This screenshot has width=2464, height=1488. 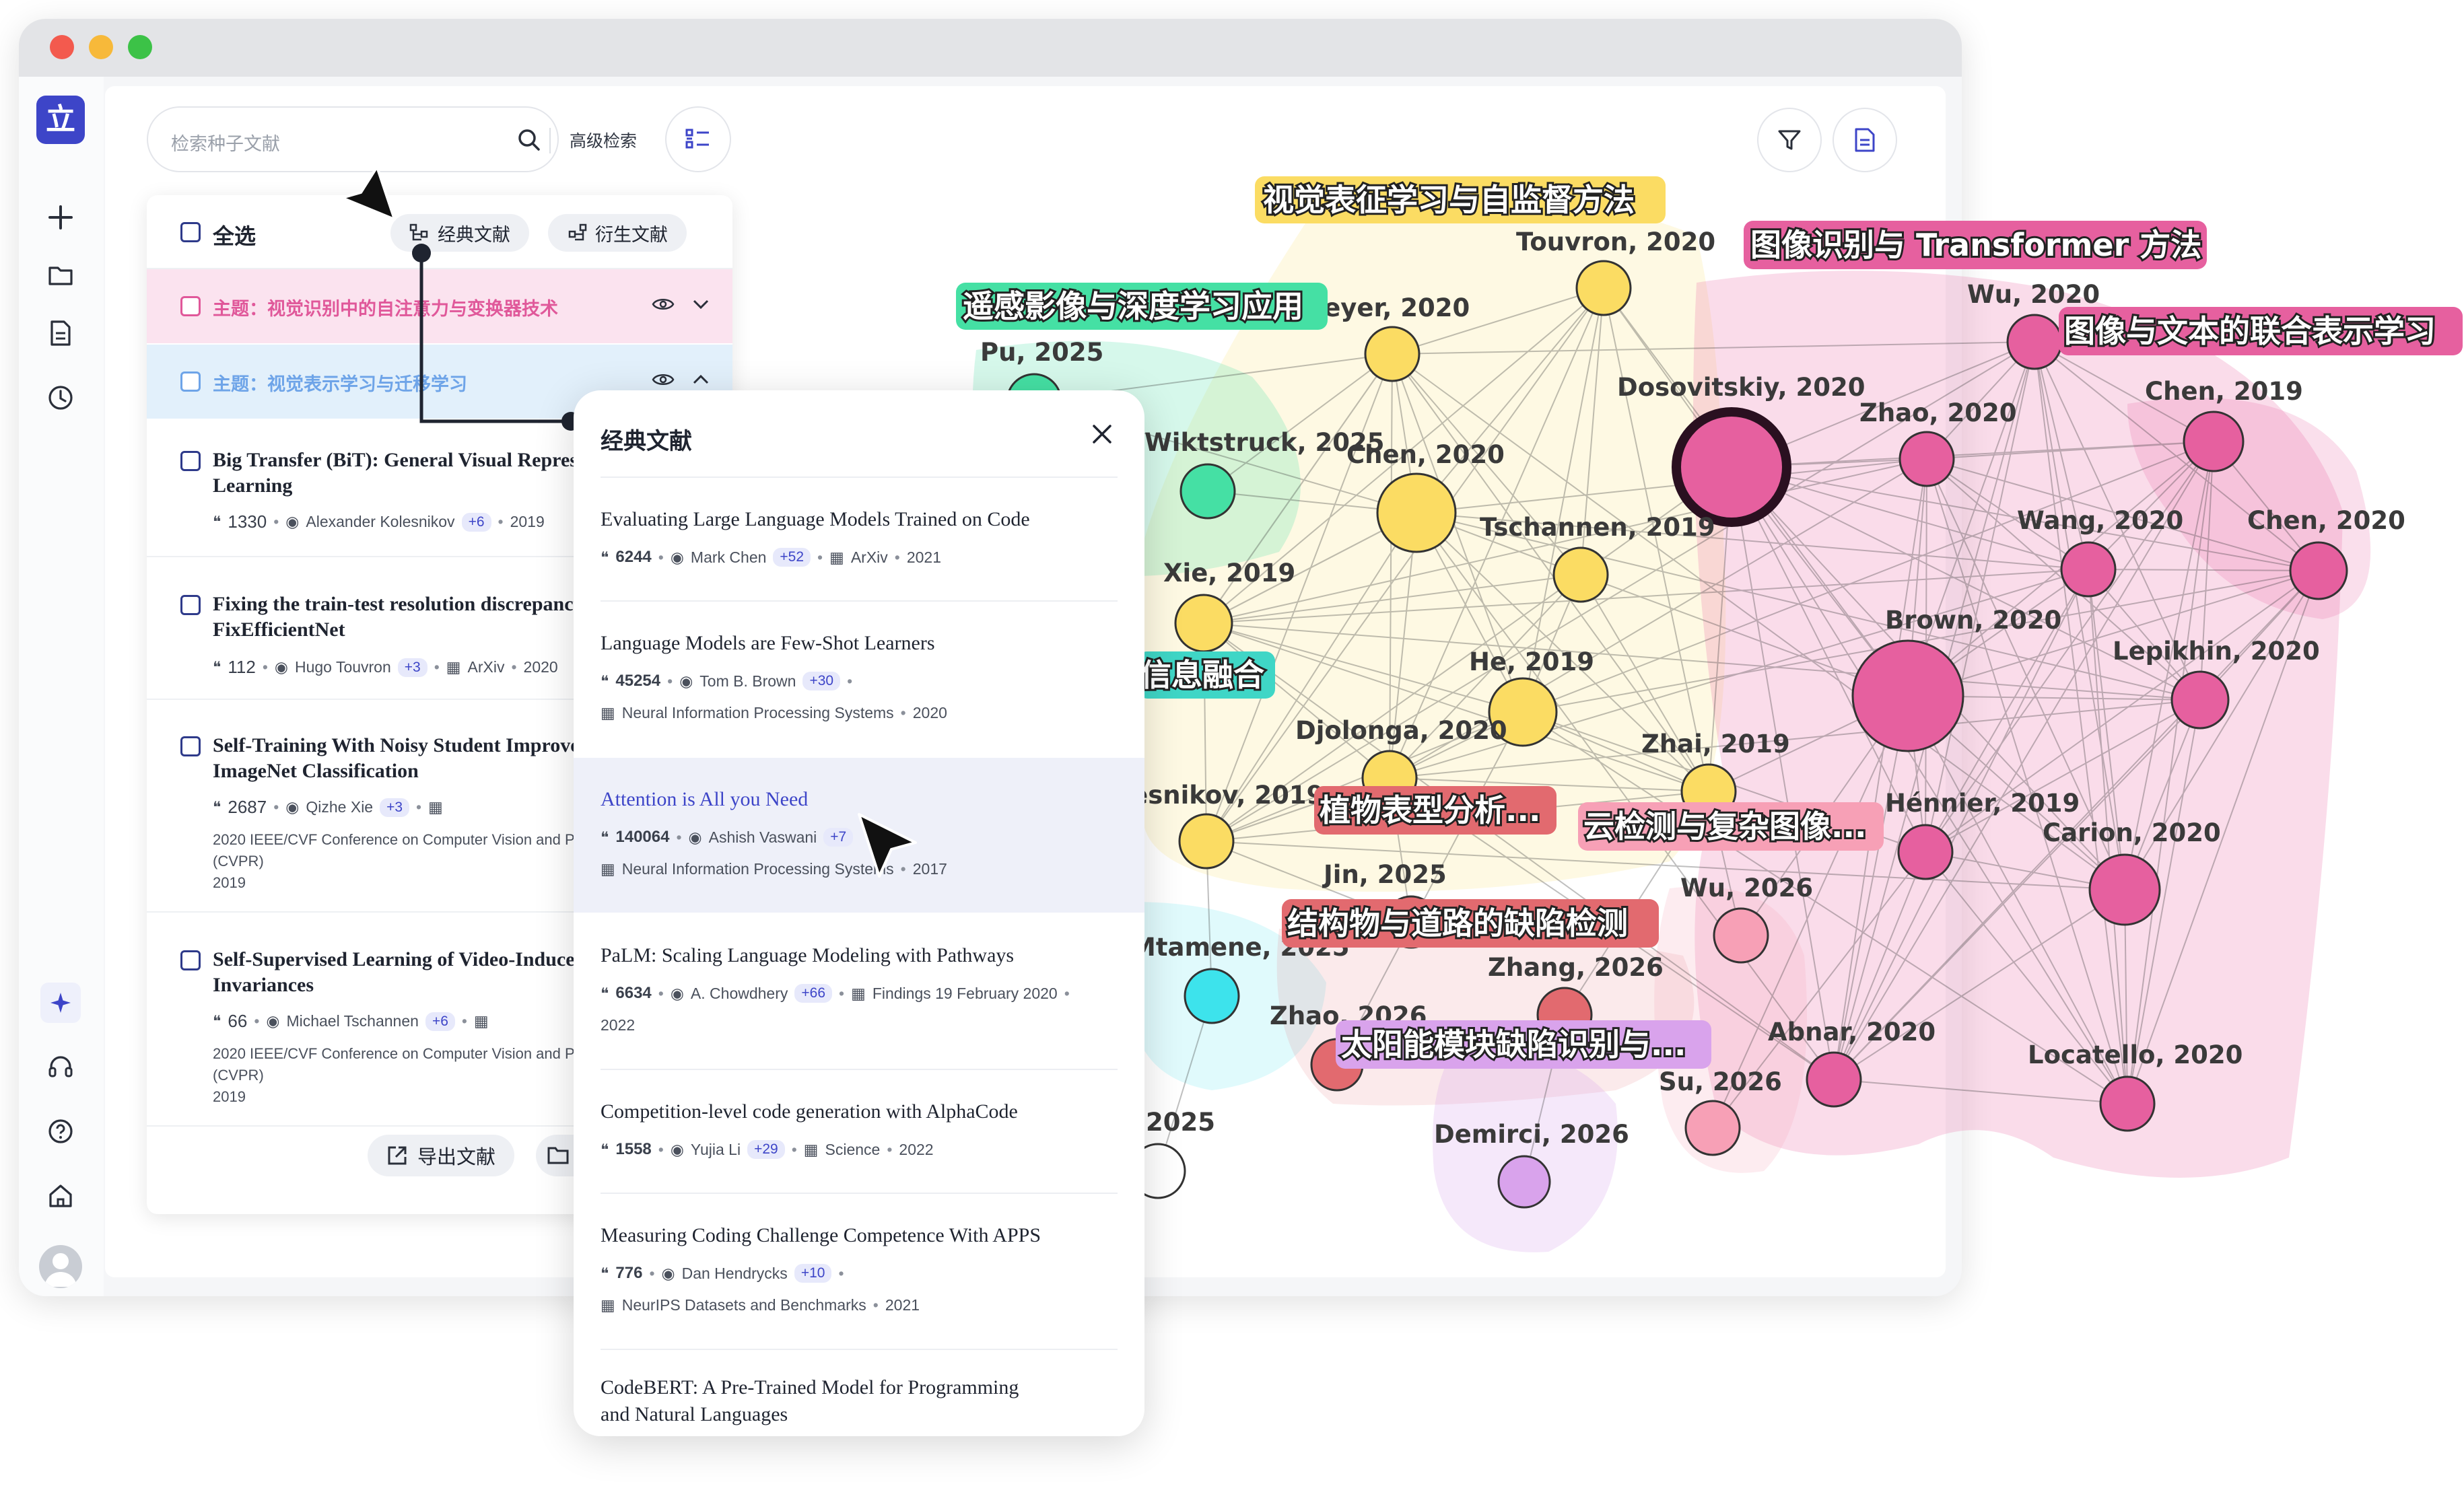 I want to click on export-literature-button: 导出文献, so click(x=441, y=1155).